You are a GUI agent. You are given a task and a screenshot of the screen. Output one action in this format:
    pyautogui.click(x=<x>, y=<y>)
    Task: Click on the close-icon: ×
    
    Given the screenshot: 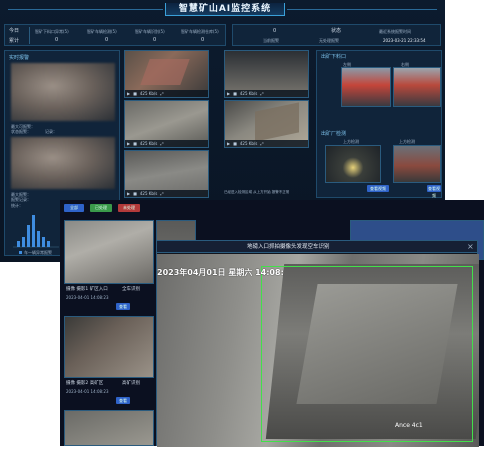 What is the action you would take?
    pyautogui.click(x=470, y=246)
    